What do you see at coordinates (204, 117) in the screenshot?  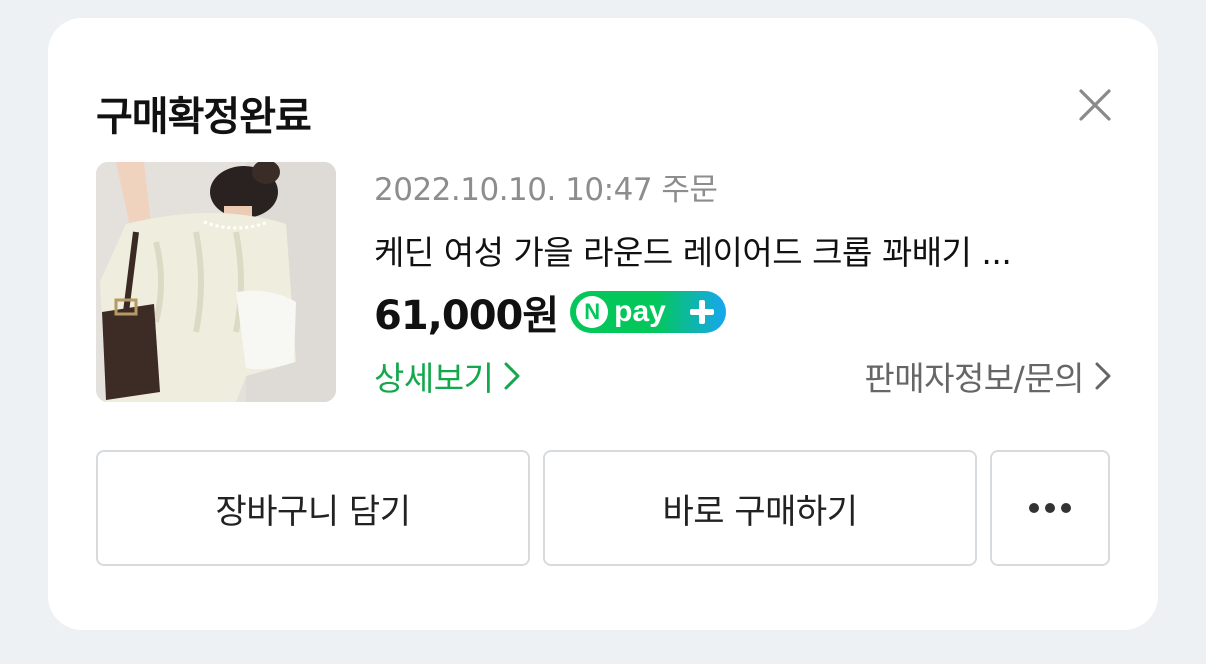 I see `page-title: 구매확정완료` at bounding box center [204, 117].